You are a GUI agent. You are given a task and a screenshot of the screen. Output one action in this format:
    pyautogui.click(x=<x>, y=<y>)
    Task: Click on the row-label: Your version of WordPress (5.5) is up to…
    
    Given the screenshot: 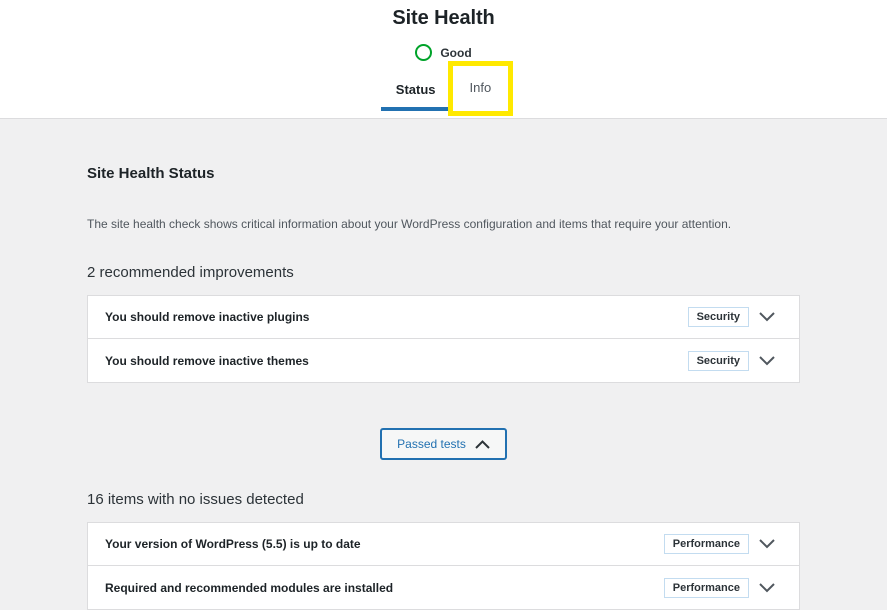 What is the action you would take?
    pyautogui.click(x=233, y=544)
    